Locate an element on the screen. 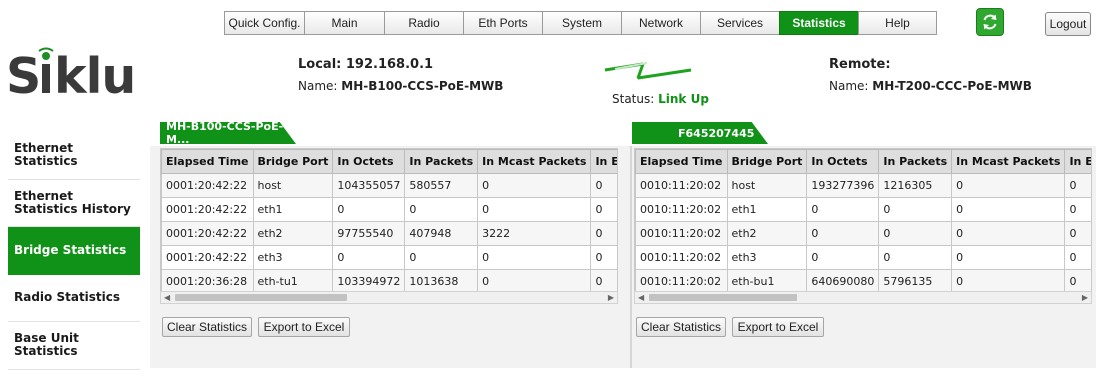 The width and height of the screenshot is (1096, 379). table-cell: 97755540 is located at coordinates (369, 233).